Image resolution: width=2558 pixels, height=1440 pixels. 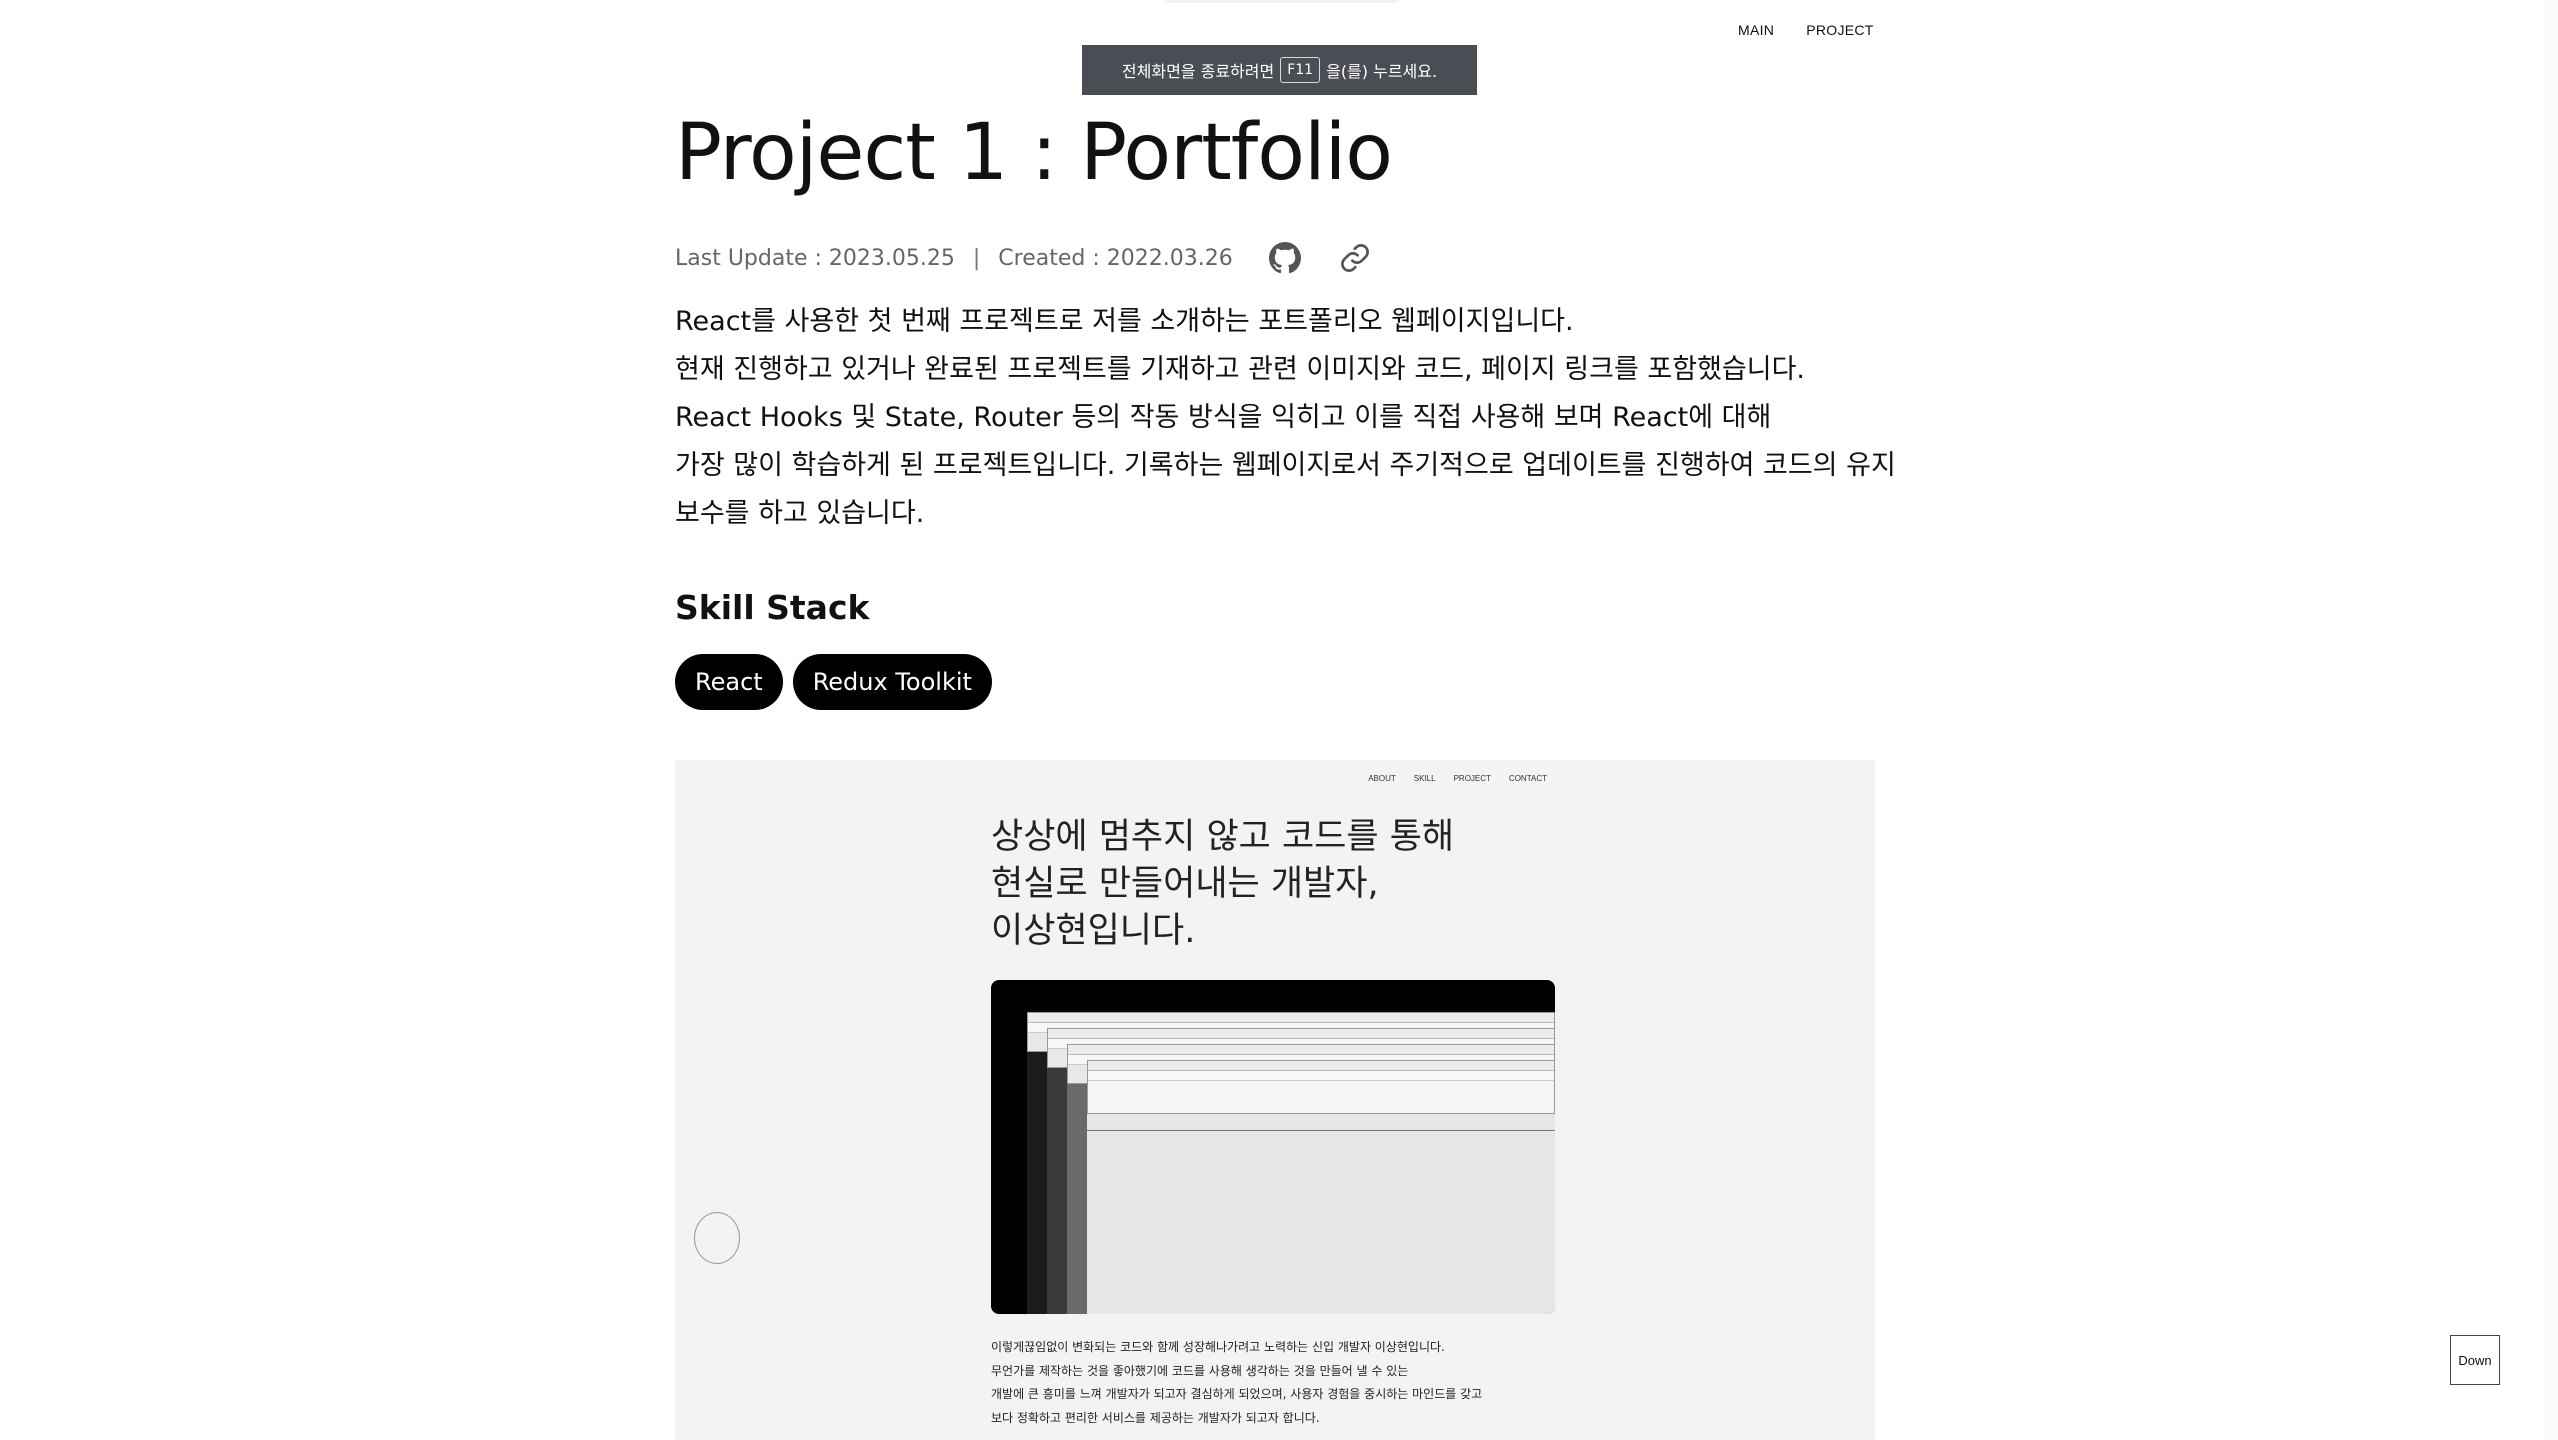 What do you see at coordinates (1756, 30) in the screenshot?
I see `nav-main-link: MAIN` at bounding box center [1756, 30].